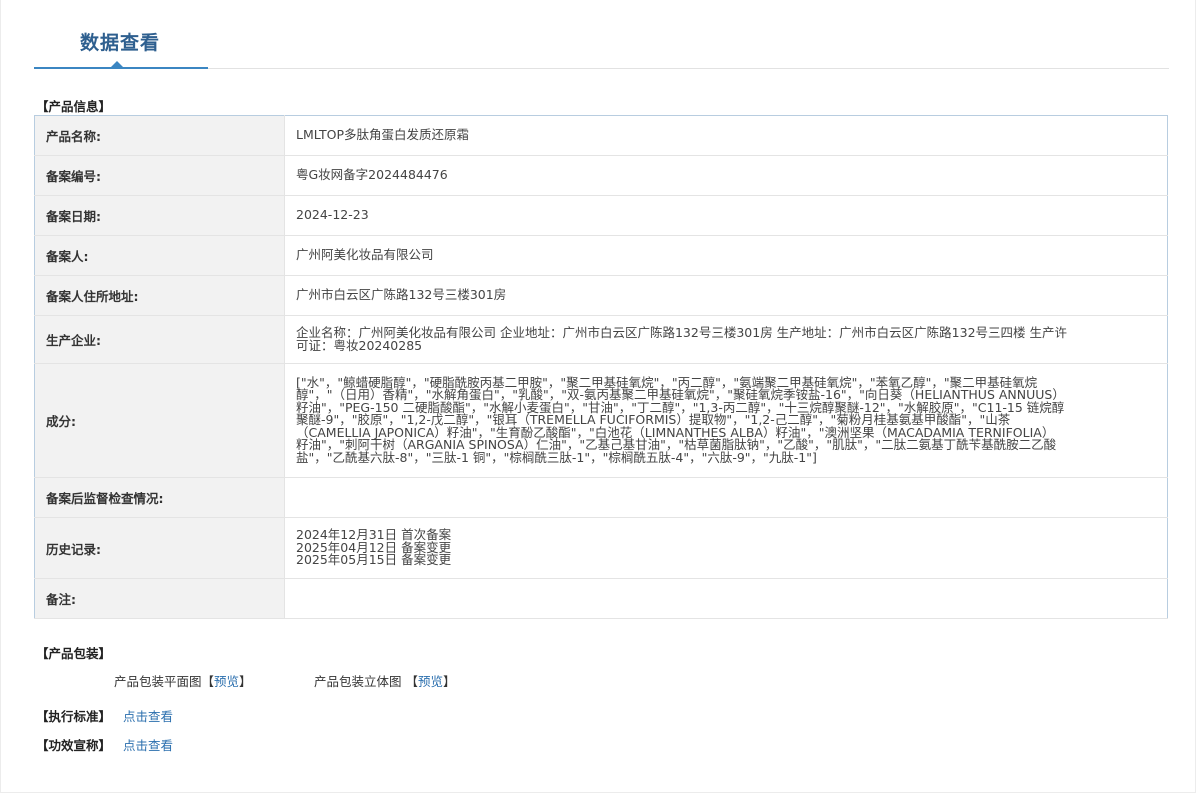 Image resolution: width=1196 pixels, height=794 pixels. I want to click on row-label: 备注:, so click(159, 598).